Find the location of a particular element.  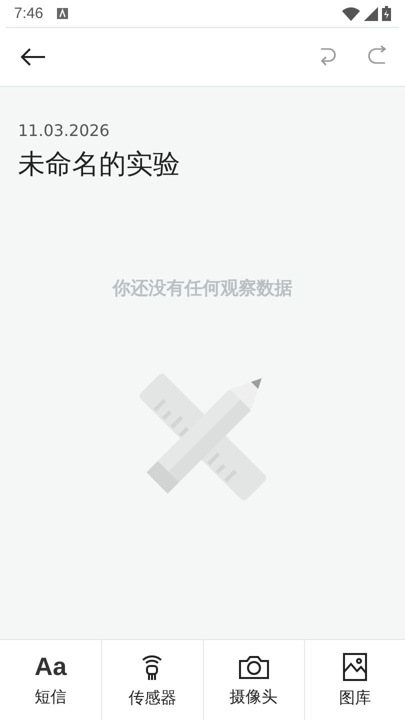

signal-icon is located at coordinates (371, 13).